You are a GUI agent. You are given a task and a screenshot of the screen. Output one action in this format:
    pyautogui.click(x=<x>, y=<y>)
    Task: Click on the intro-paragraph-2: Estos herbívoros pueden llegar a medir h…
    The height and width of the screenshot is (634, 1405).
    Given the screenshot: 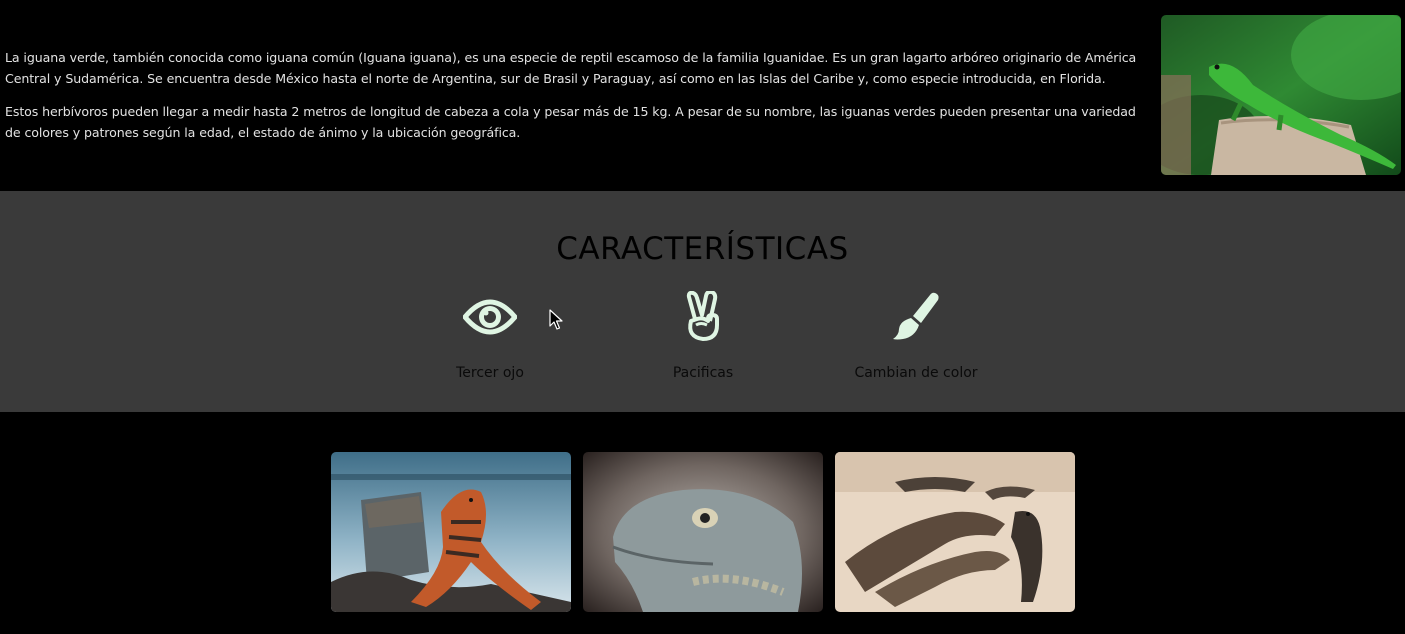 What is the action you would take?
    pyautogui.click(x=570, y=122)
    